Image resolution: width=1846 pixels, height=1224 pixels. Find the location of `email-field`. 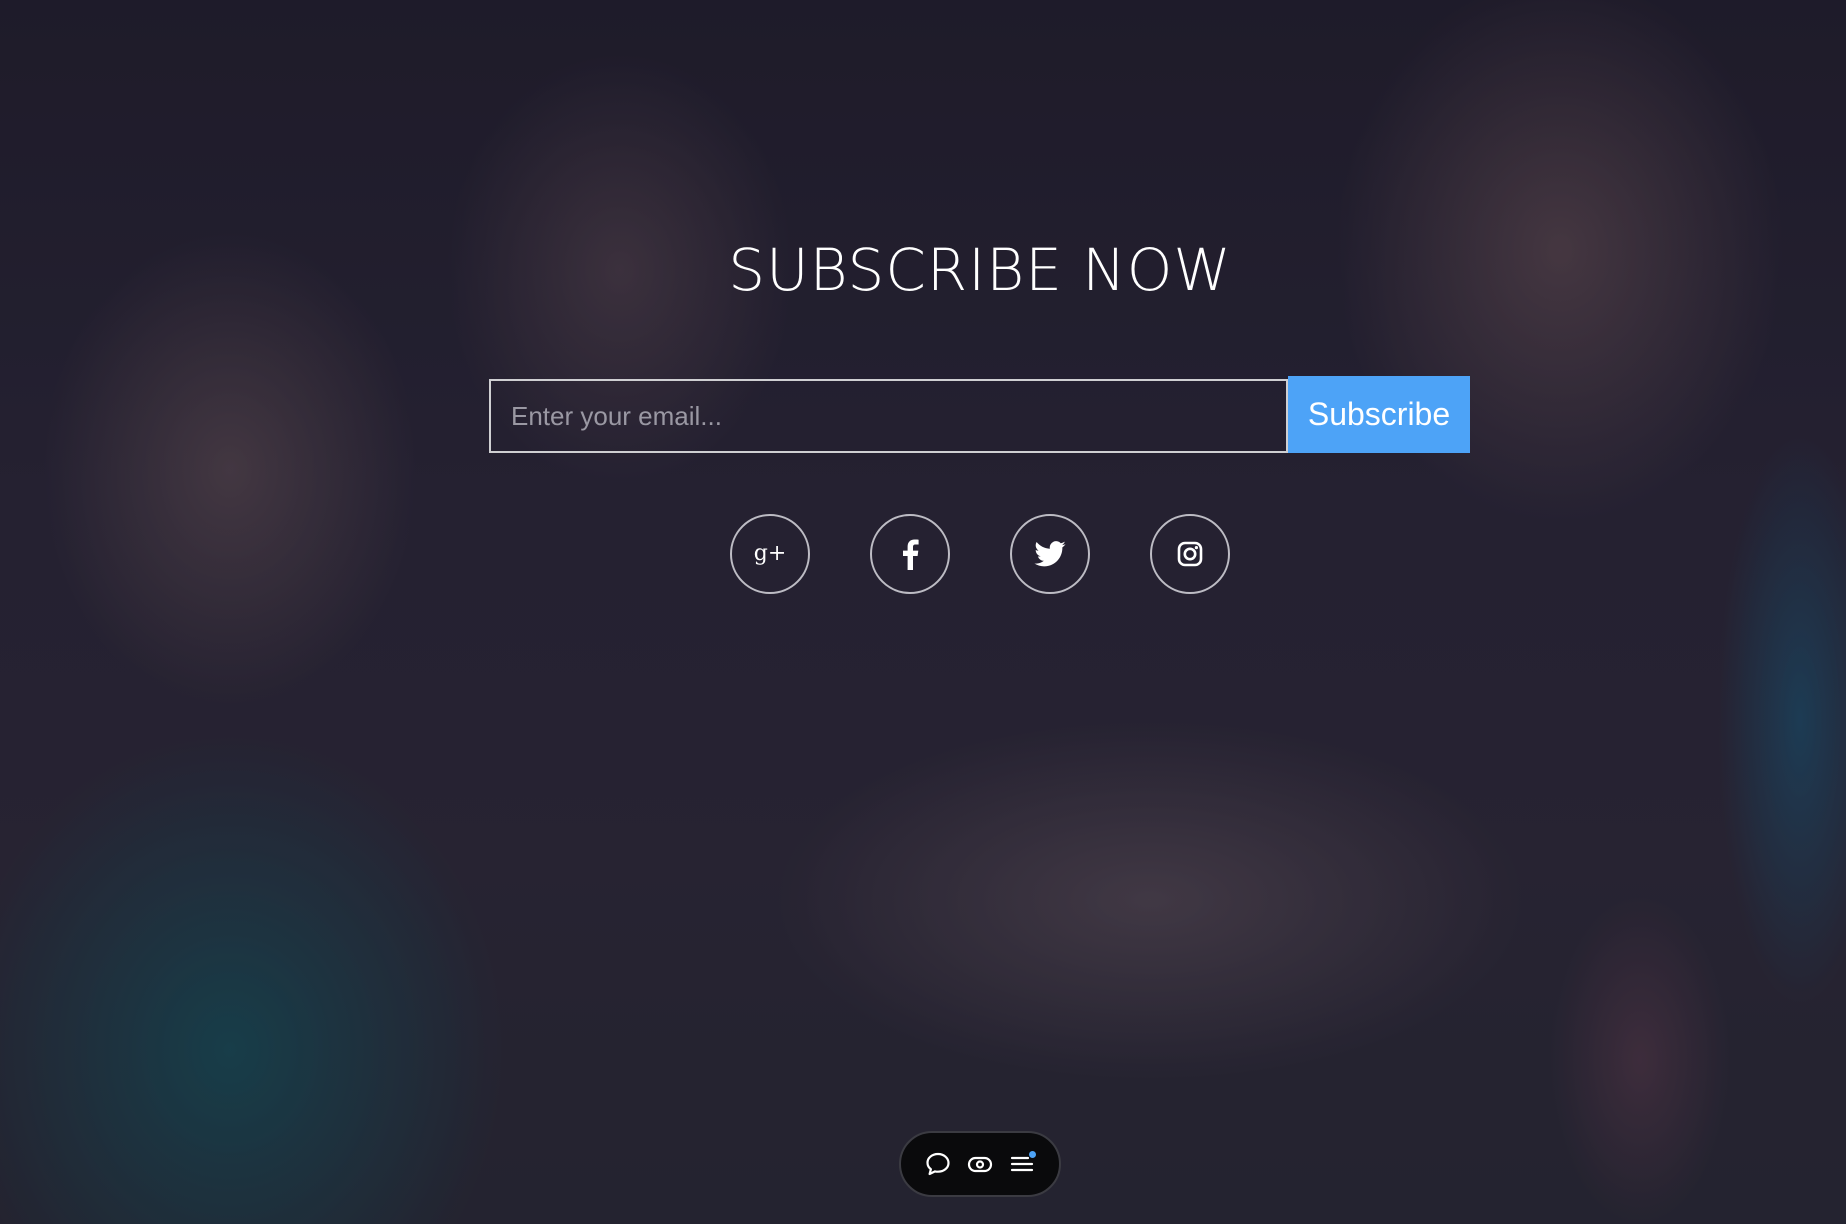

email-field is located at coordinates (888, 416).